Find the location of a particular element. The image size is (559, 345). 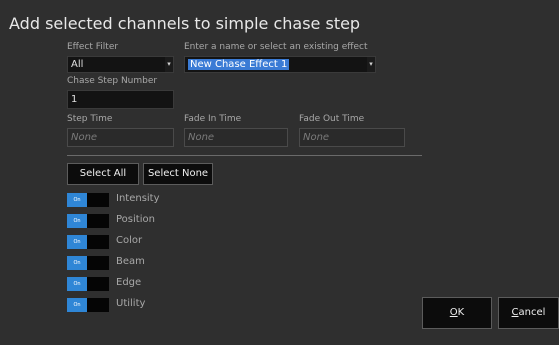

effect-name-value: New Chase Effect 1 is located at coordinates (239, 64).